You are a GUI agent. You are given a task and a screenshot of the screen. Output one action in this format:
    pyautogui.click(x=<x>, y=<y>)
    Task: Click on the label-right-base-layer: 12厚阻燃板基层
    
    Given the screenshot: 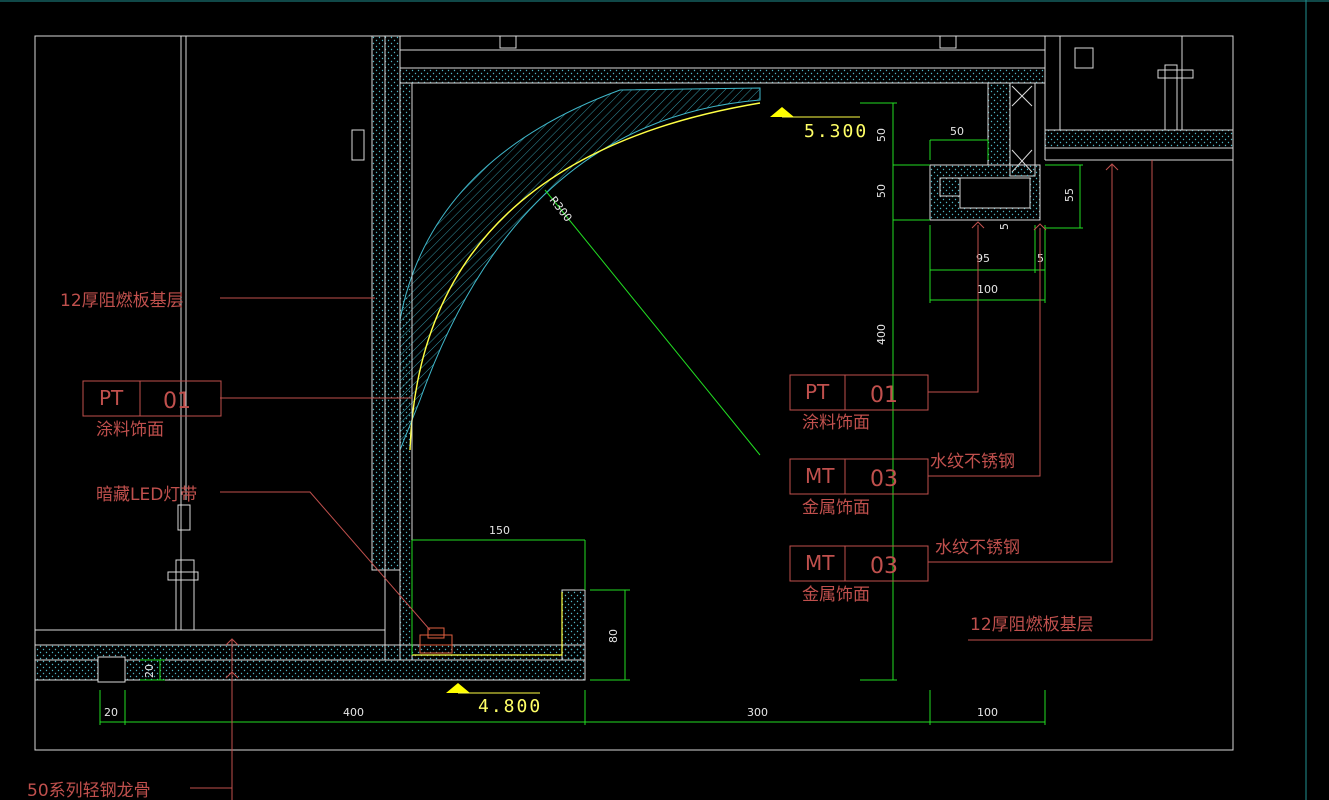 What is the action you would take?
    pyautogui.click(x=1032, y=625)
    